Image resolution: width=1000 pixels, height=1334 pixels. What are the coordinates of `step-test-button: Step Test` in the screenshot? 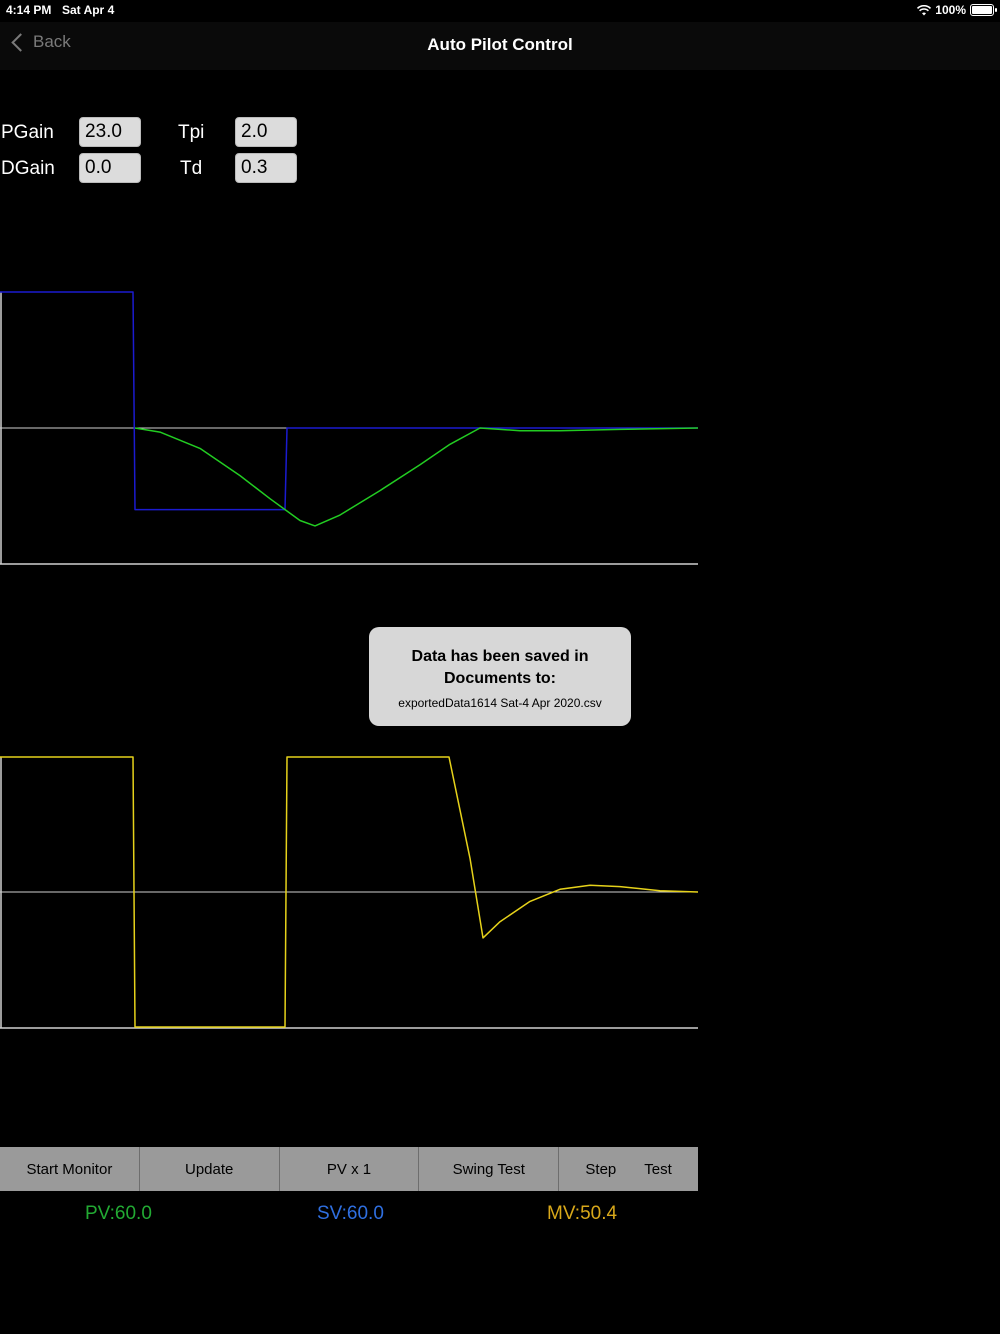 It's located at (628, 1169).